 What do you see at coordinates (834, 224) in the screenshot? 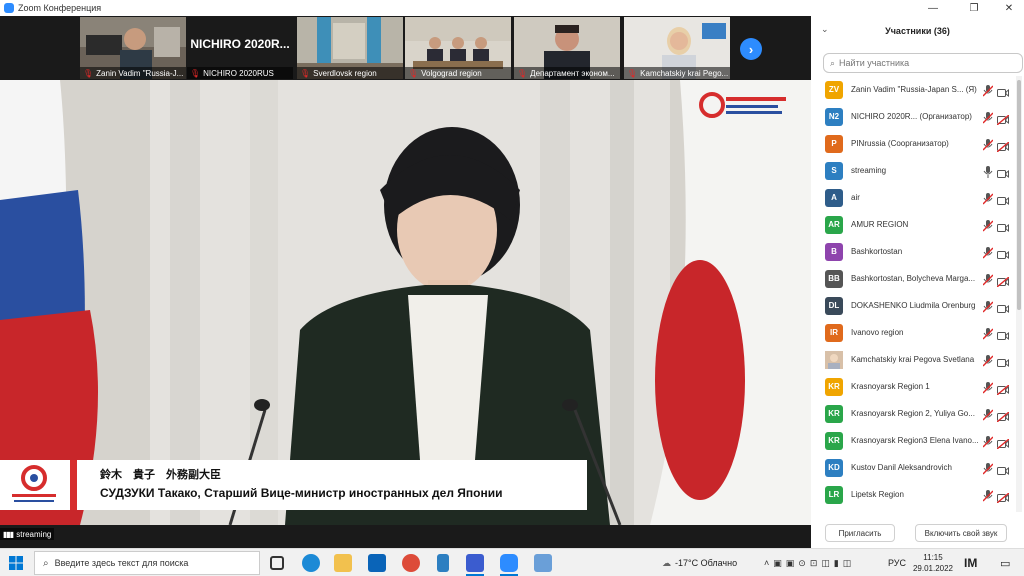
I see `participant-avatar: AR` at bounding box center [834, 224].